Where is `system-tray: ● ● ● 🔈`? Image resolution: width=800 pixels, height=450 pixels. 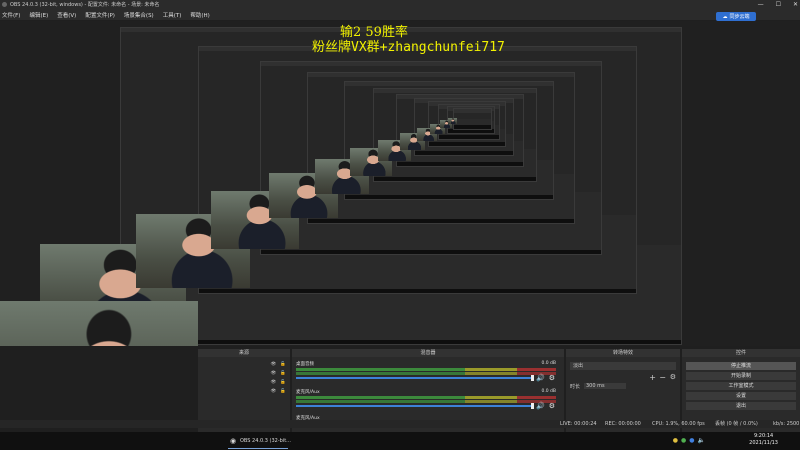 system-tray: ● ● ● 🔈 is located at coordinates (689, 440).